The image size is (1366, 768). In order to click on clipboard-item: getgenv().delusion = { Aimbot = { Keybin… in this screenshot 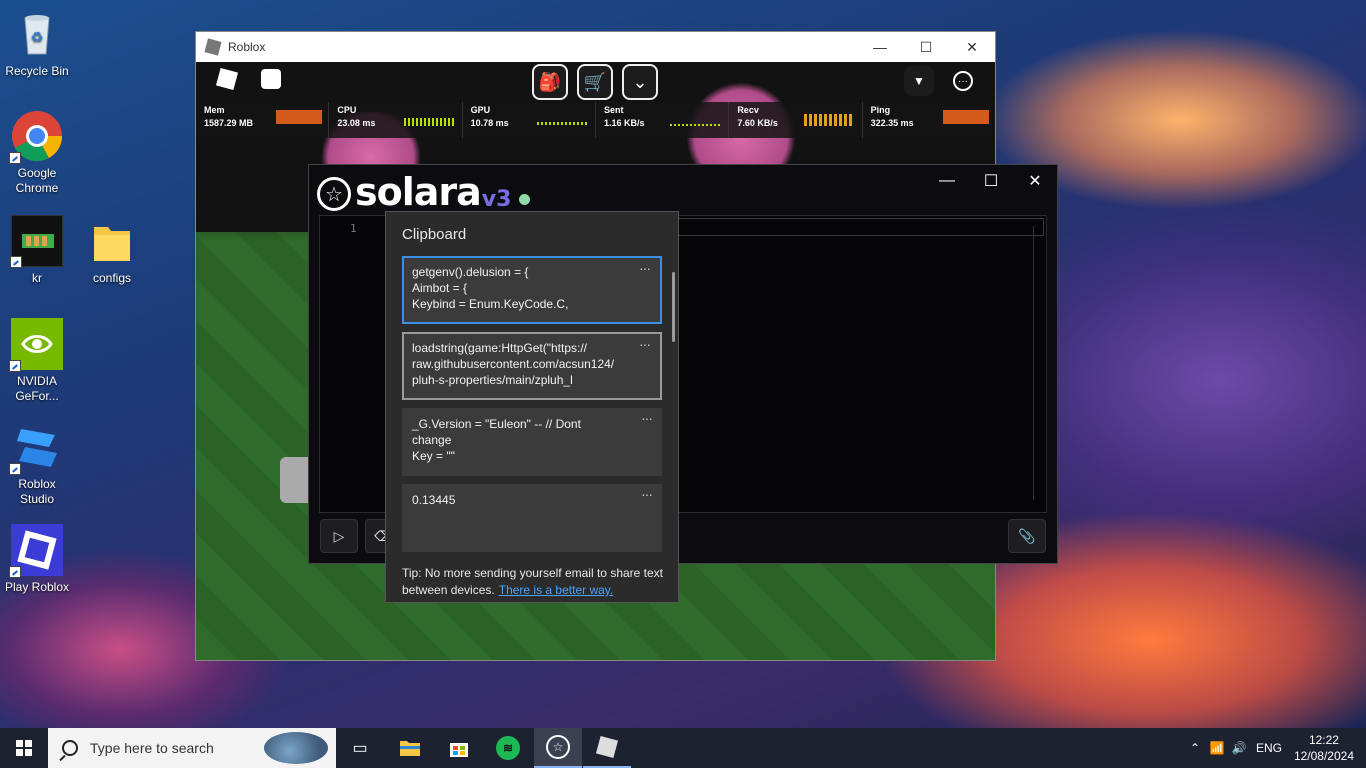, I will do `click(532, 290)`.